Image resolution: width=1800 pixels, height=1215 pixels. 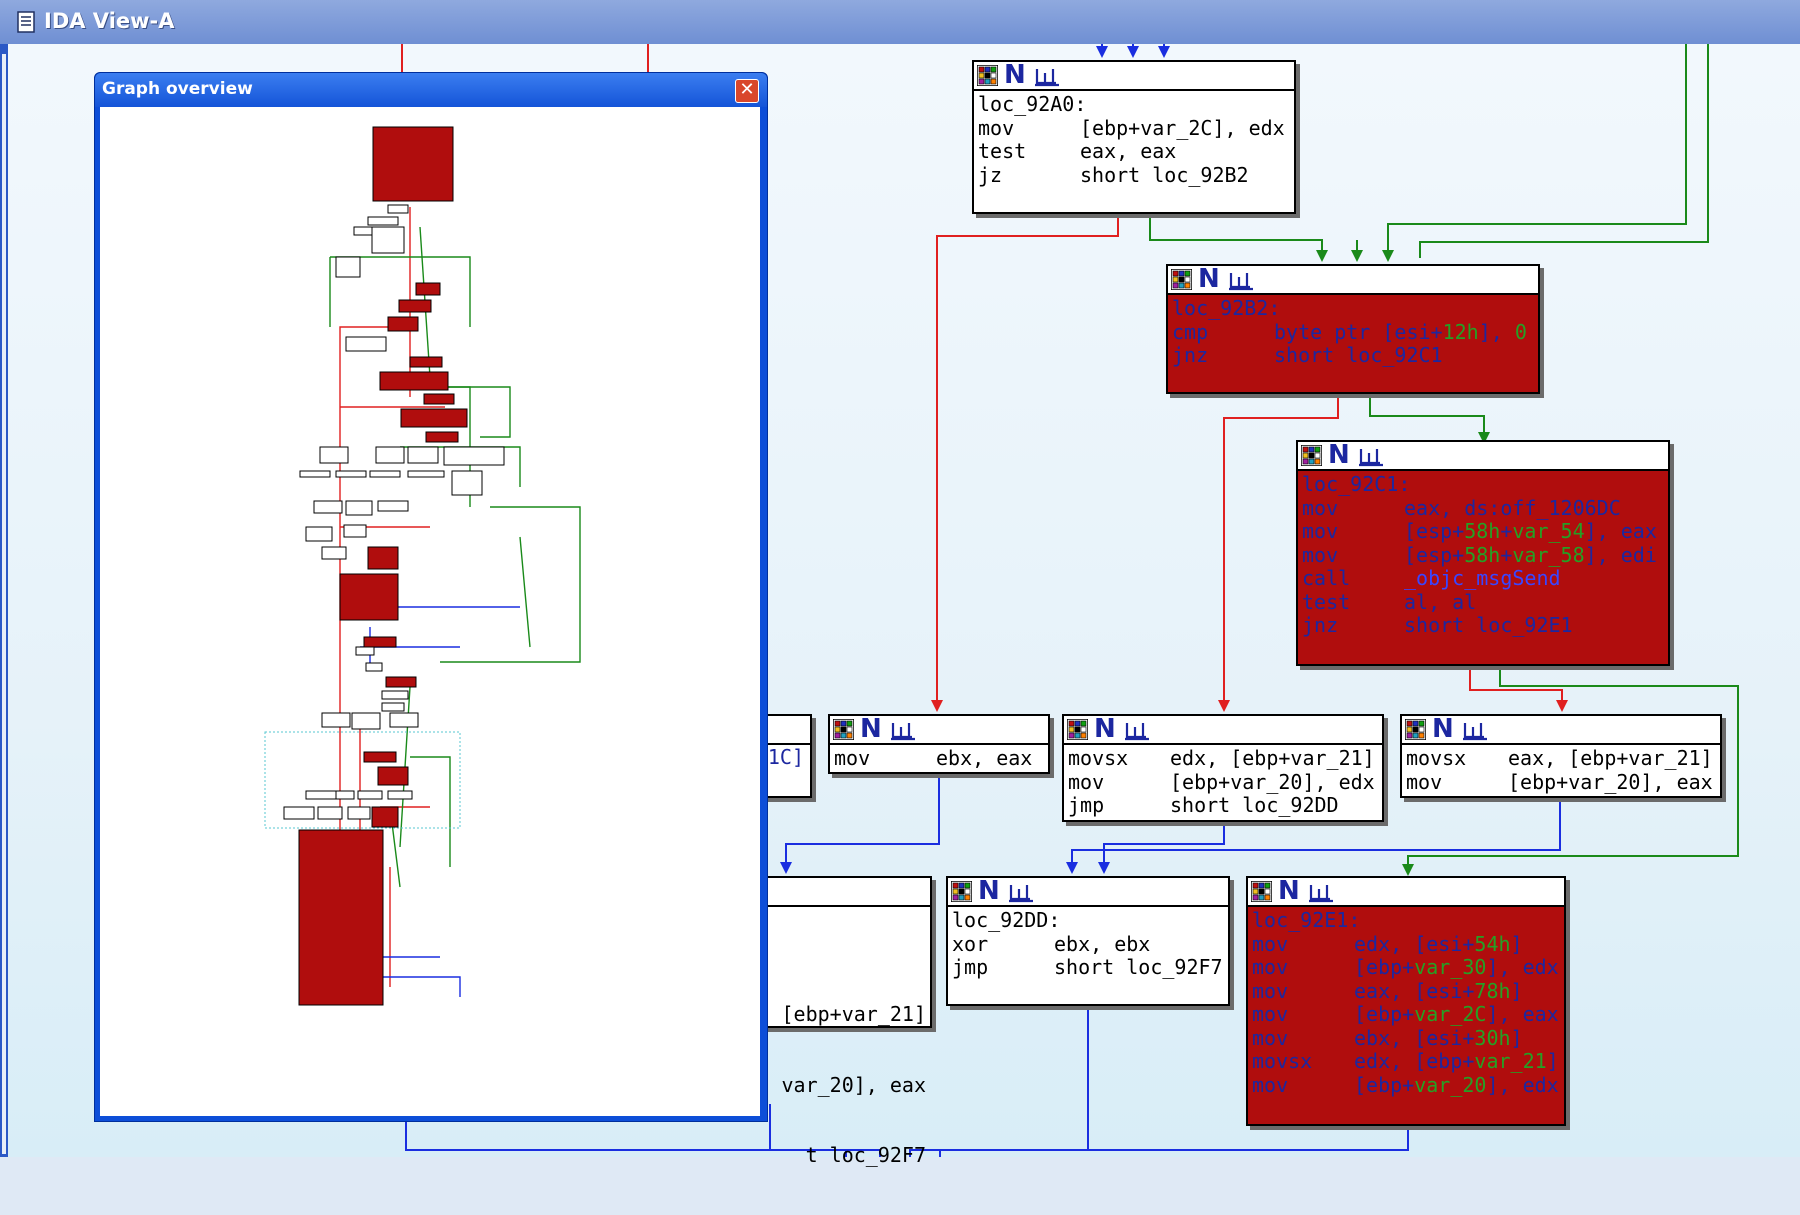 What do you see at coordinates (1088, 920) in the screenshot?
I see `block-label-line: loc_92DD:` at bounding box center [1088, 920].